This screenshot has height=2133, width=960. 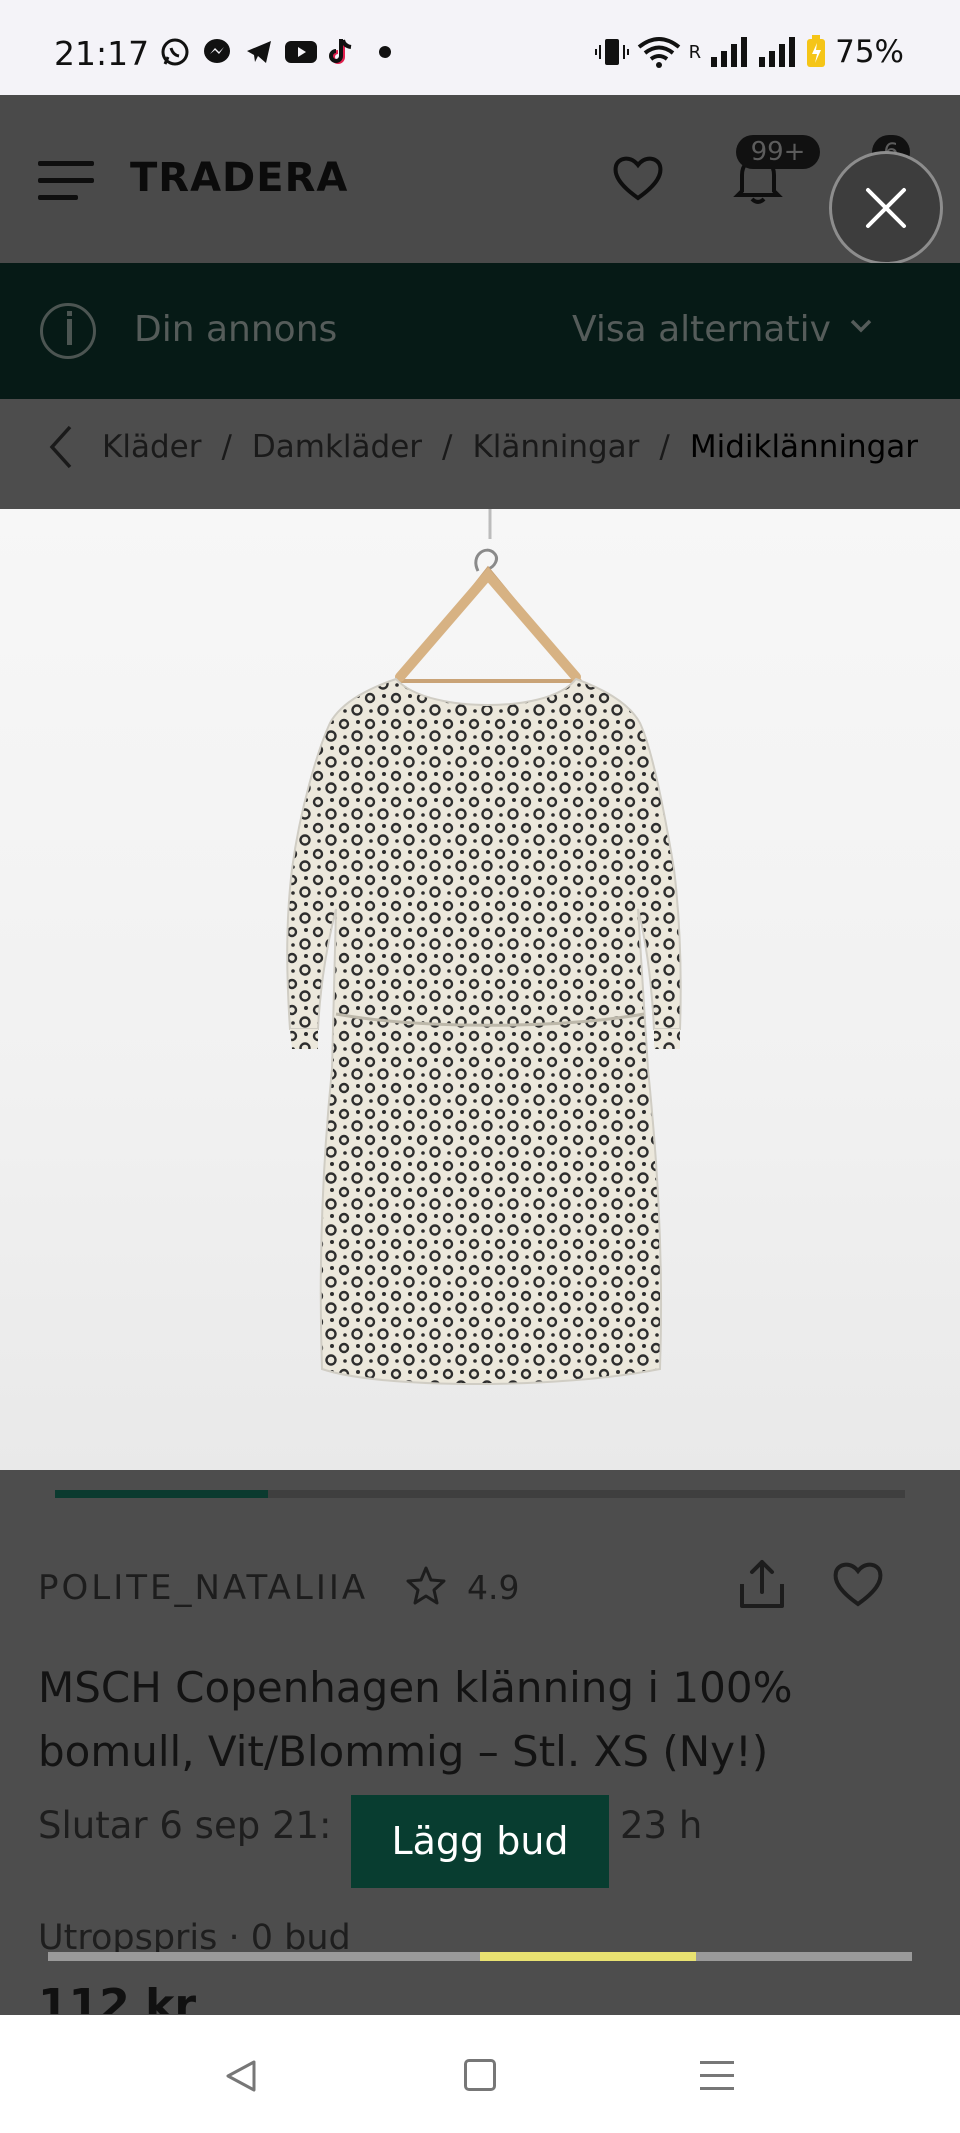 I want to click on close-overlay-button, so click(x=886, y=208).